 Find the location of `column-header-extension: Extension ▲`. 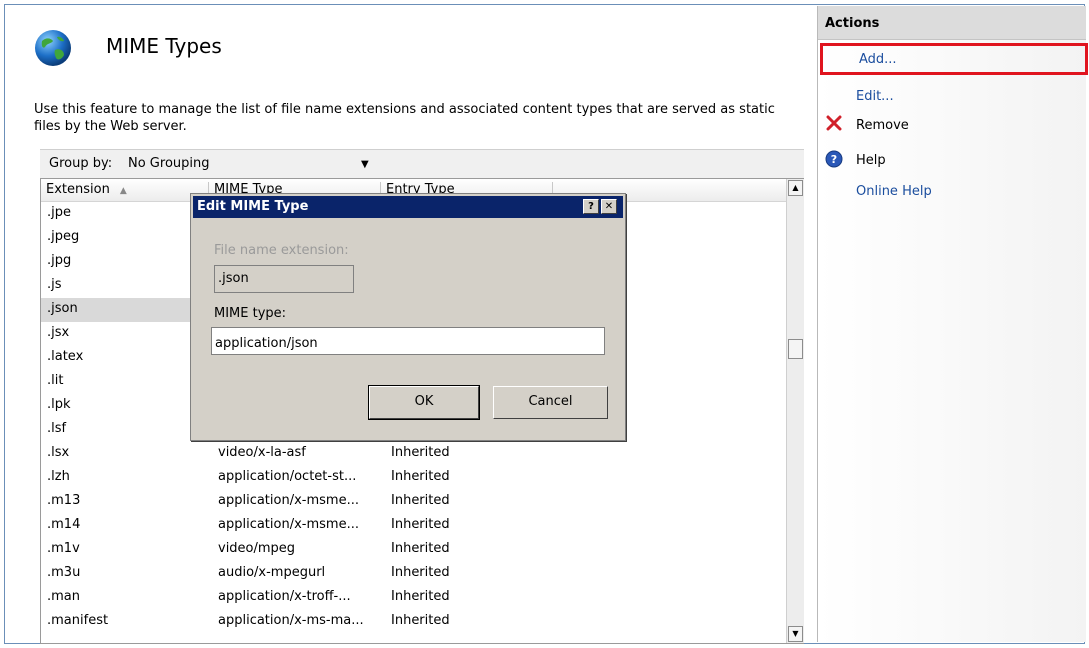

column-header-extension: Extension ▲ is located at coordinates (125, 191).